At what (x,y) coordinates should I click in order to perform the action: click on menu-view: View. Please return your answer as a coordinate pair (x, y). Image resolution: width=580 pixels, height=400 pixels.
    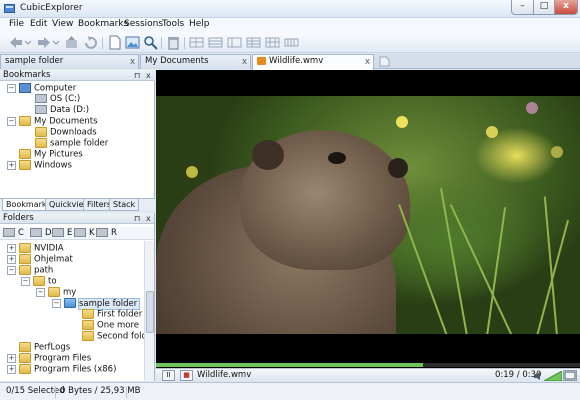
    Looking at the image, I should click on (62, 24).